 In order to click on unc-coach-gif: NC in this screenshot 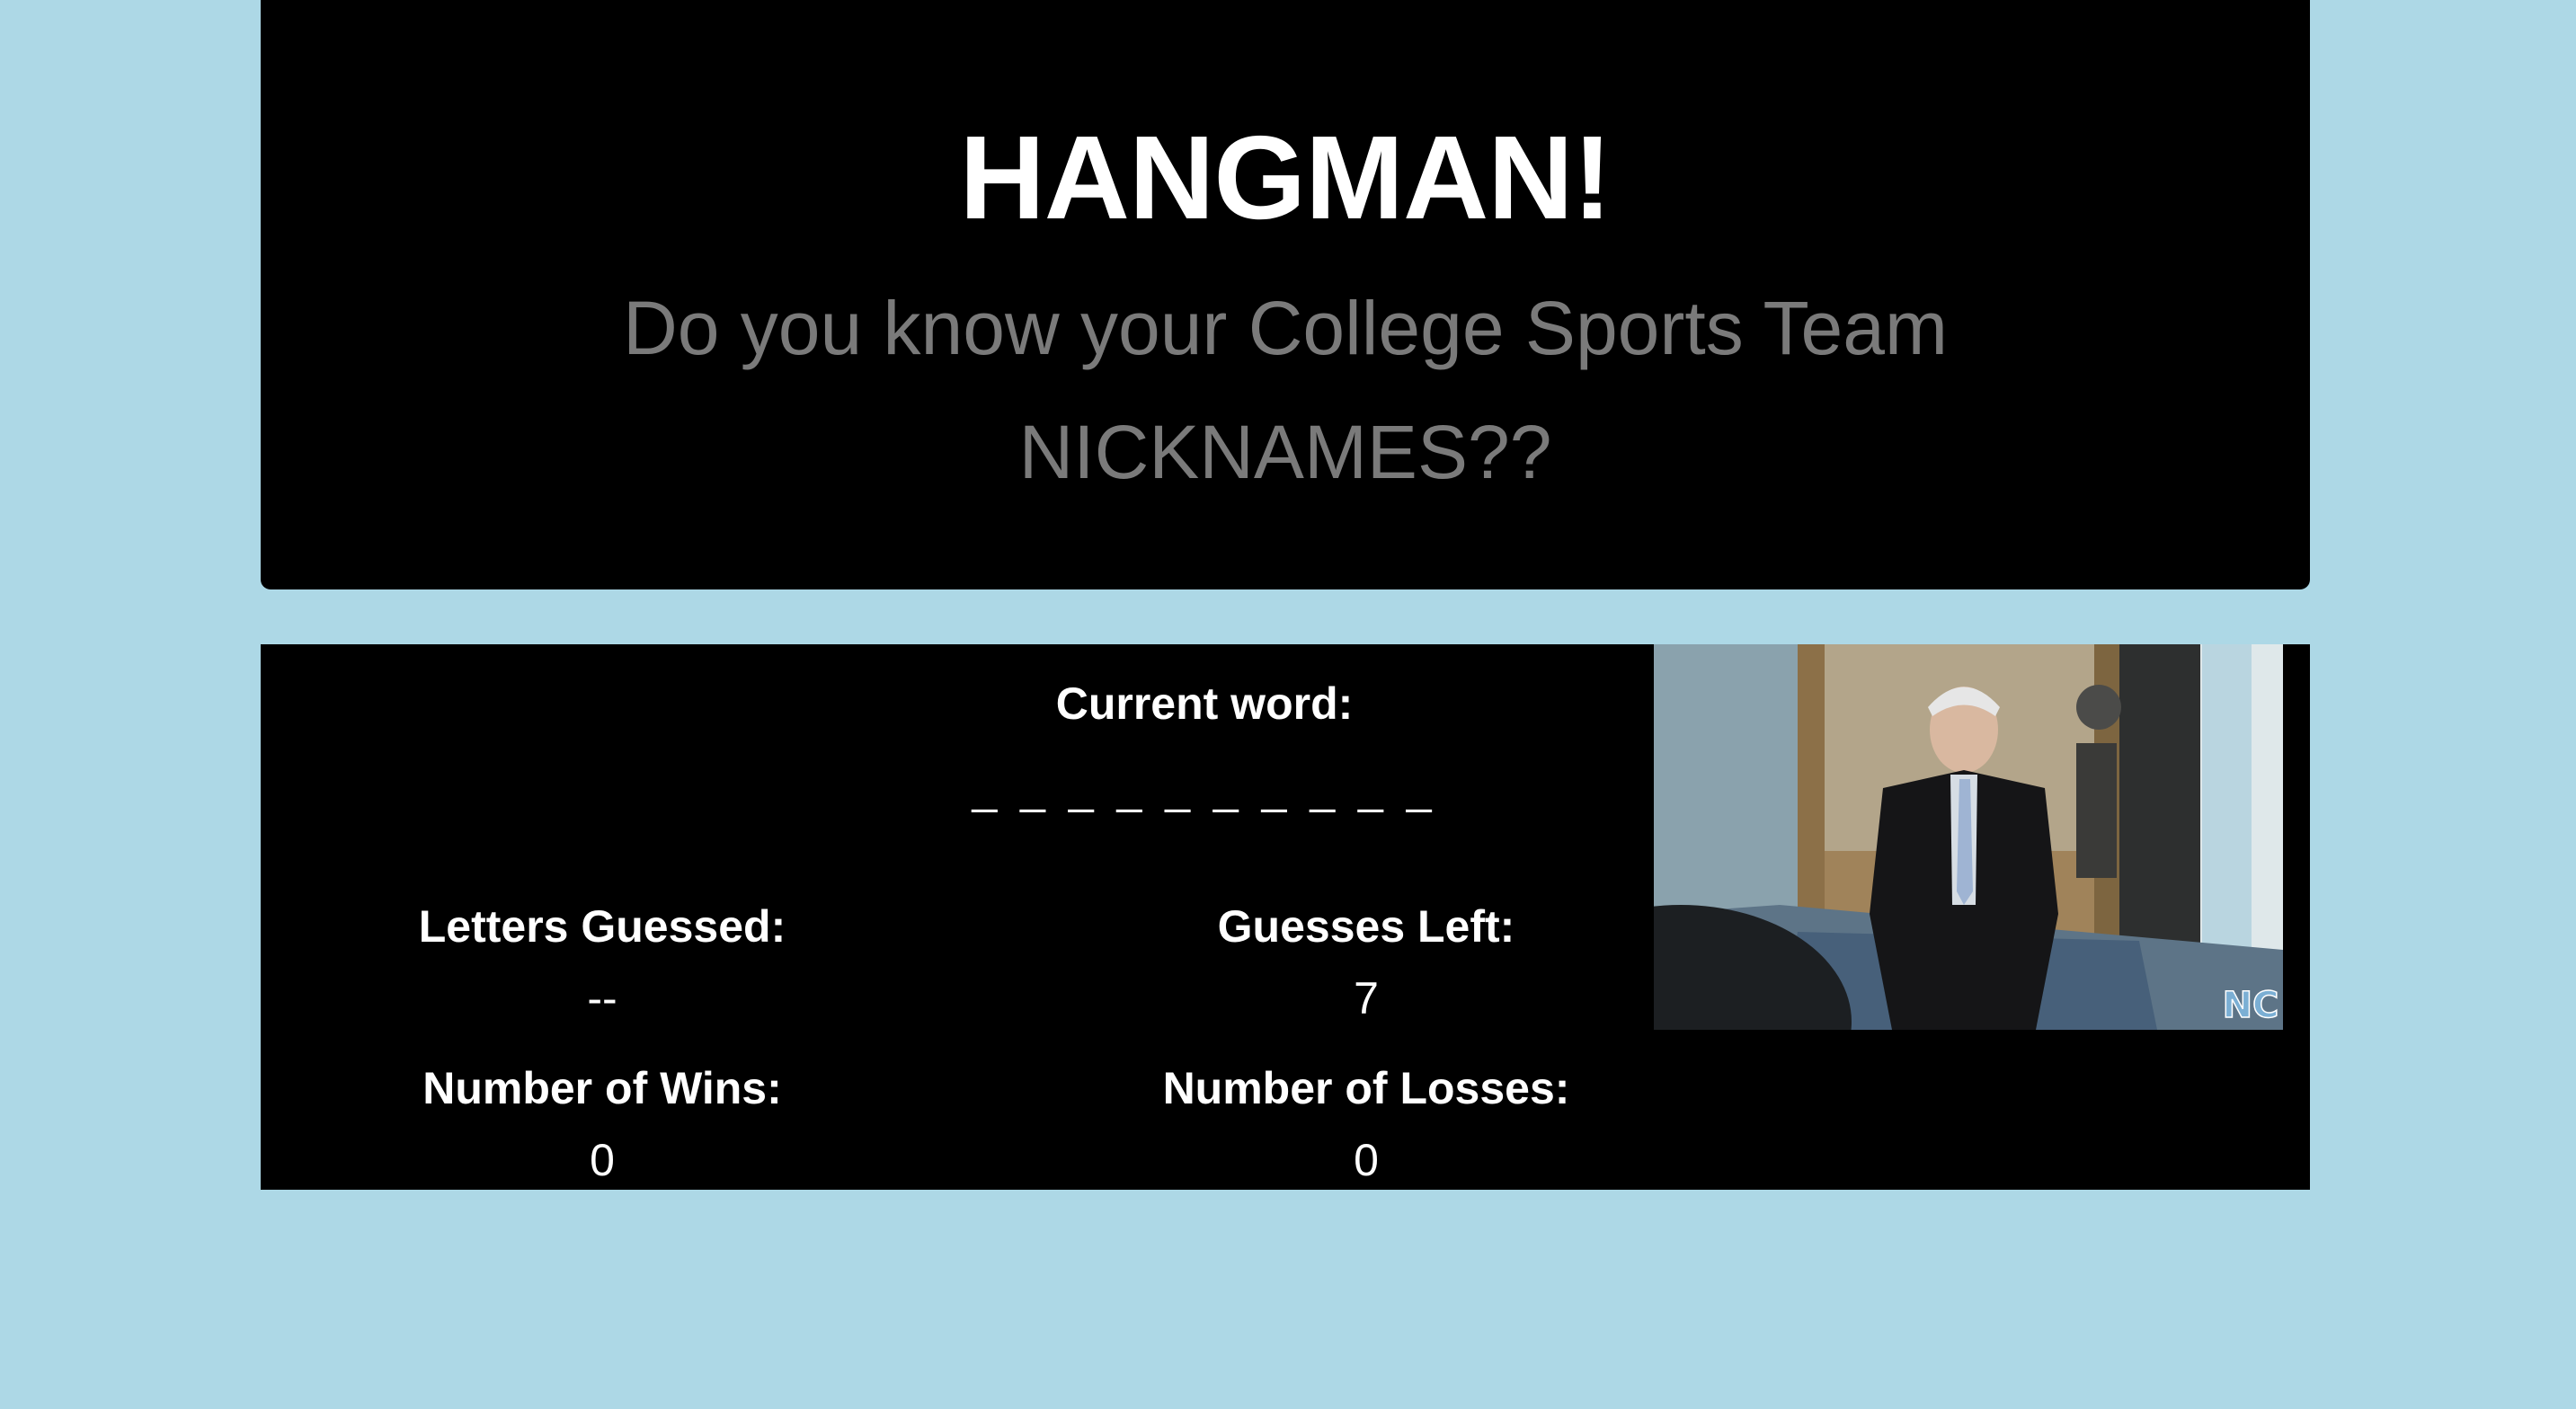, I will do `click(1968, 837)`.